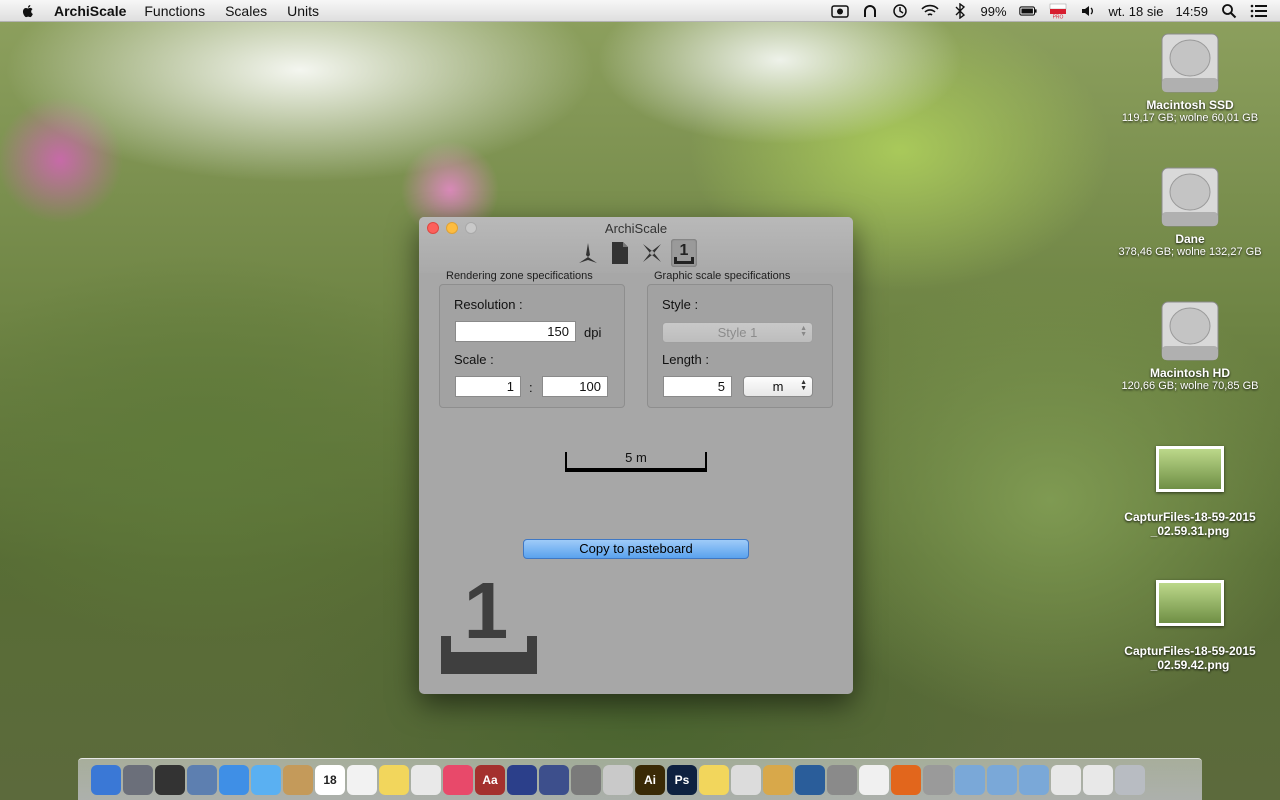  What do you see at coordinates (1190, 105) in the screenshot?
I see `drive-name: Macintosh SSD` at bounding box center [1190, 105].